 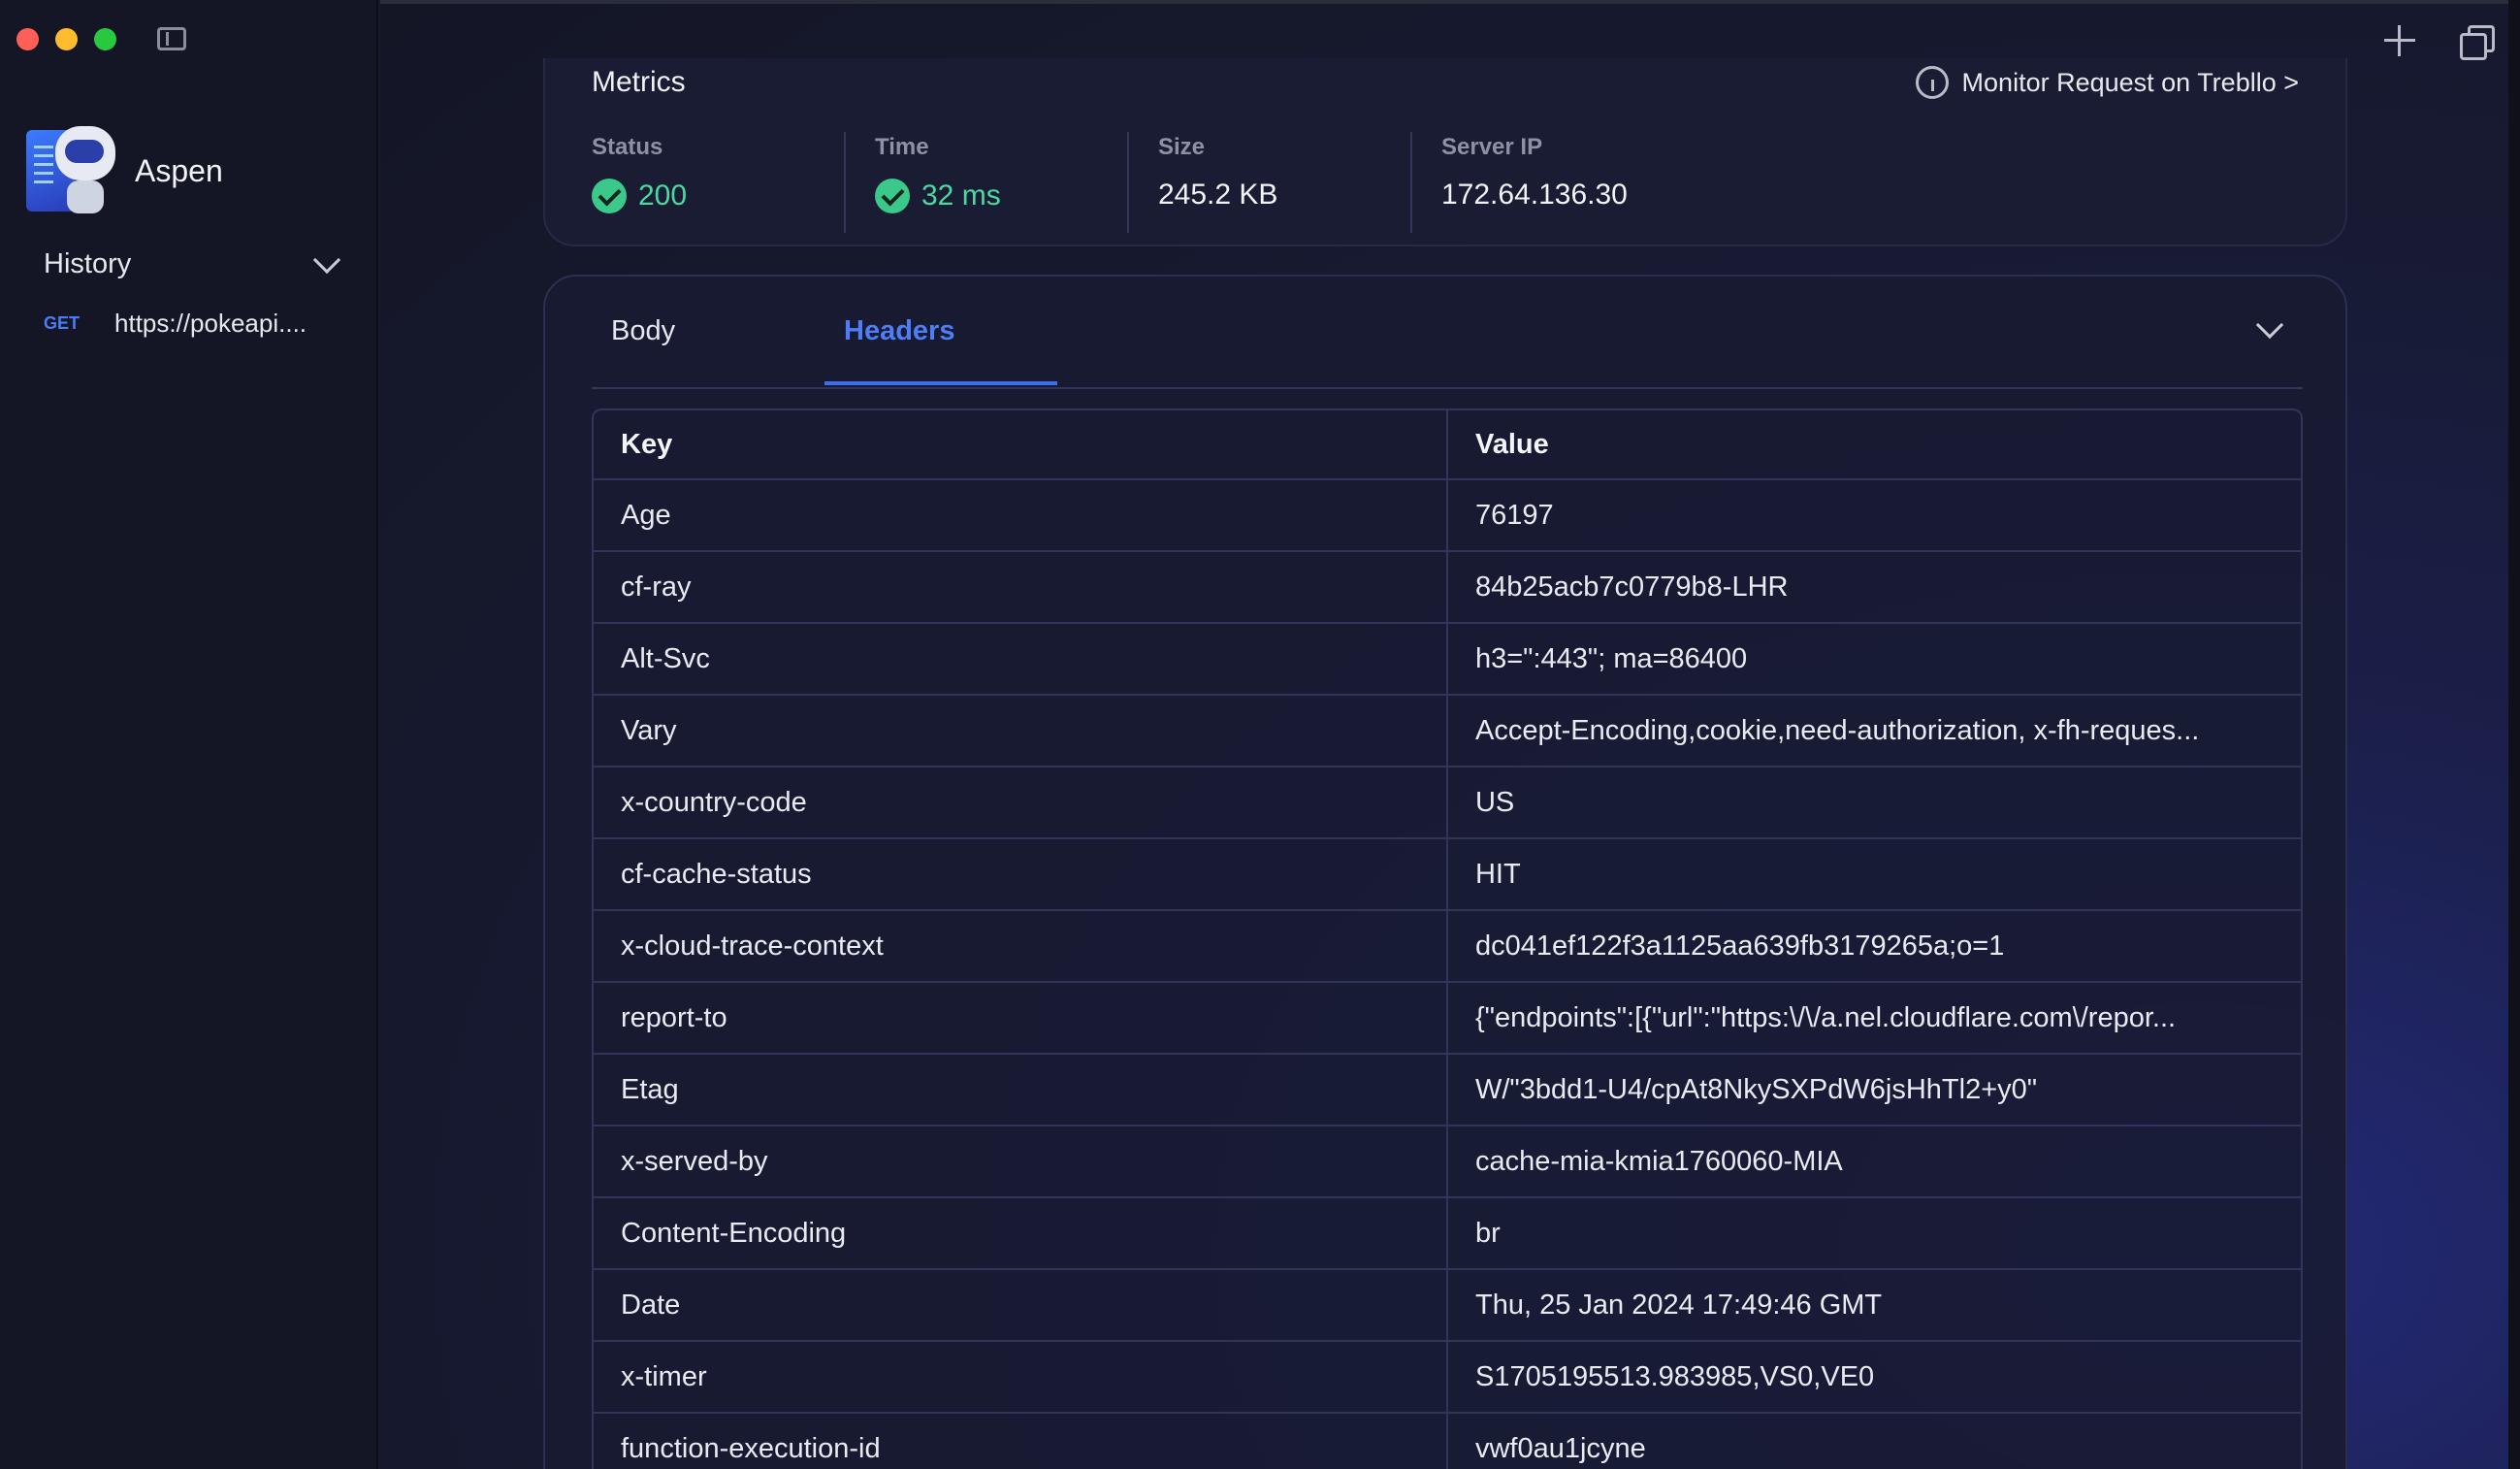 I want to click on header-key-cell: cf-cache-status, so click(x=1021, y=874).